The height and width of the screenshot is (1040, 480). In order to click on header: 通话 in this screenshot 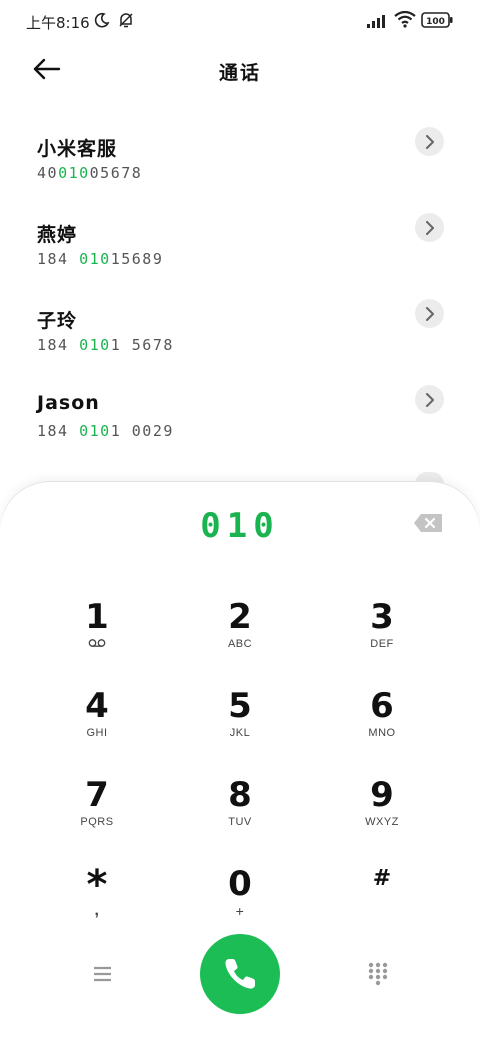, I will do `click(240, 70)`.